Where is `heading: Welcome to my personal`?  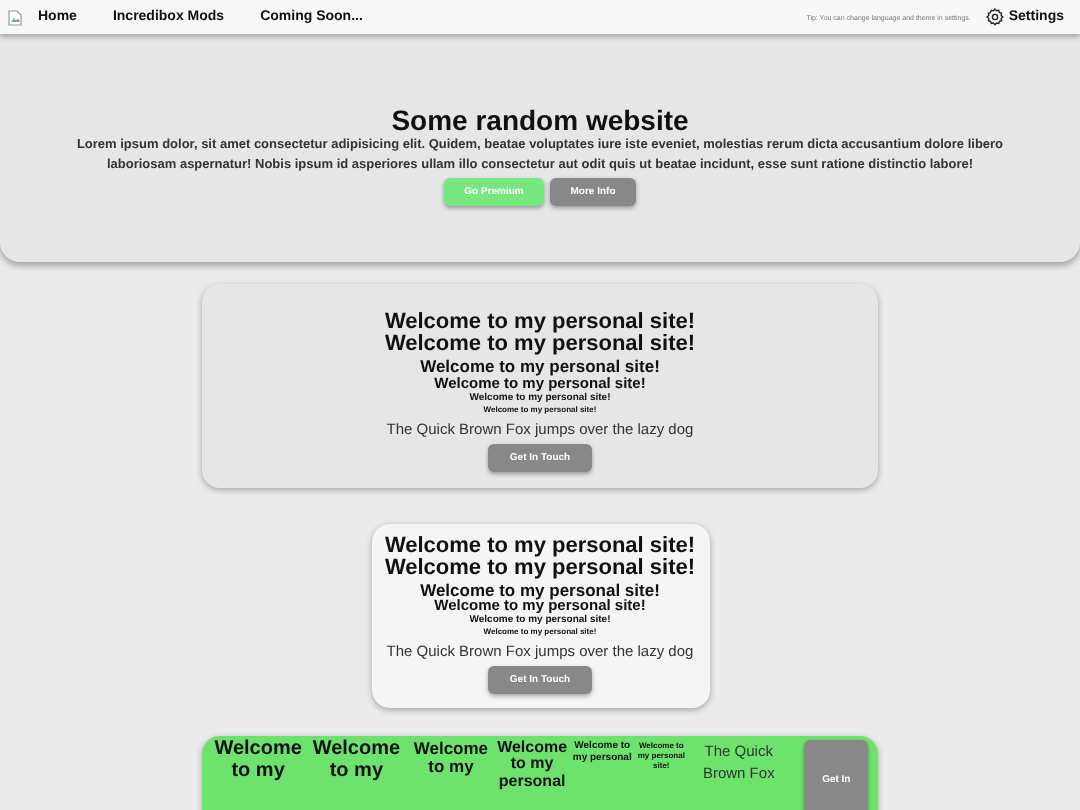 heading: Welcome to my personal is located at coordinates (532, 765).